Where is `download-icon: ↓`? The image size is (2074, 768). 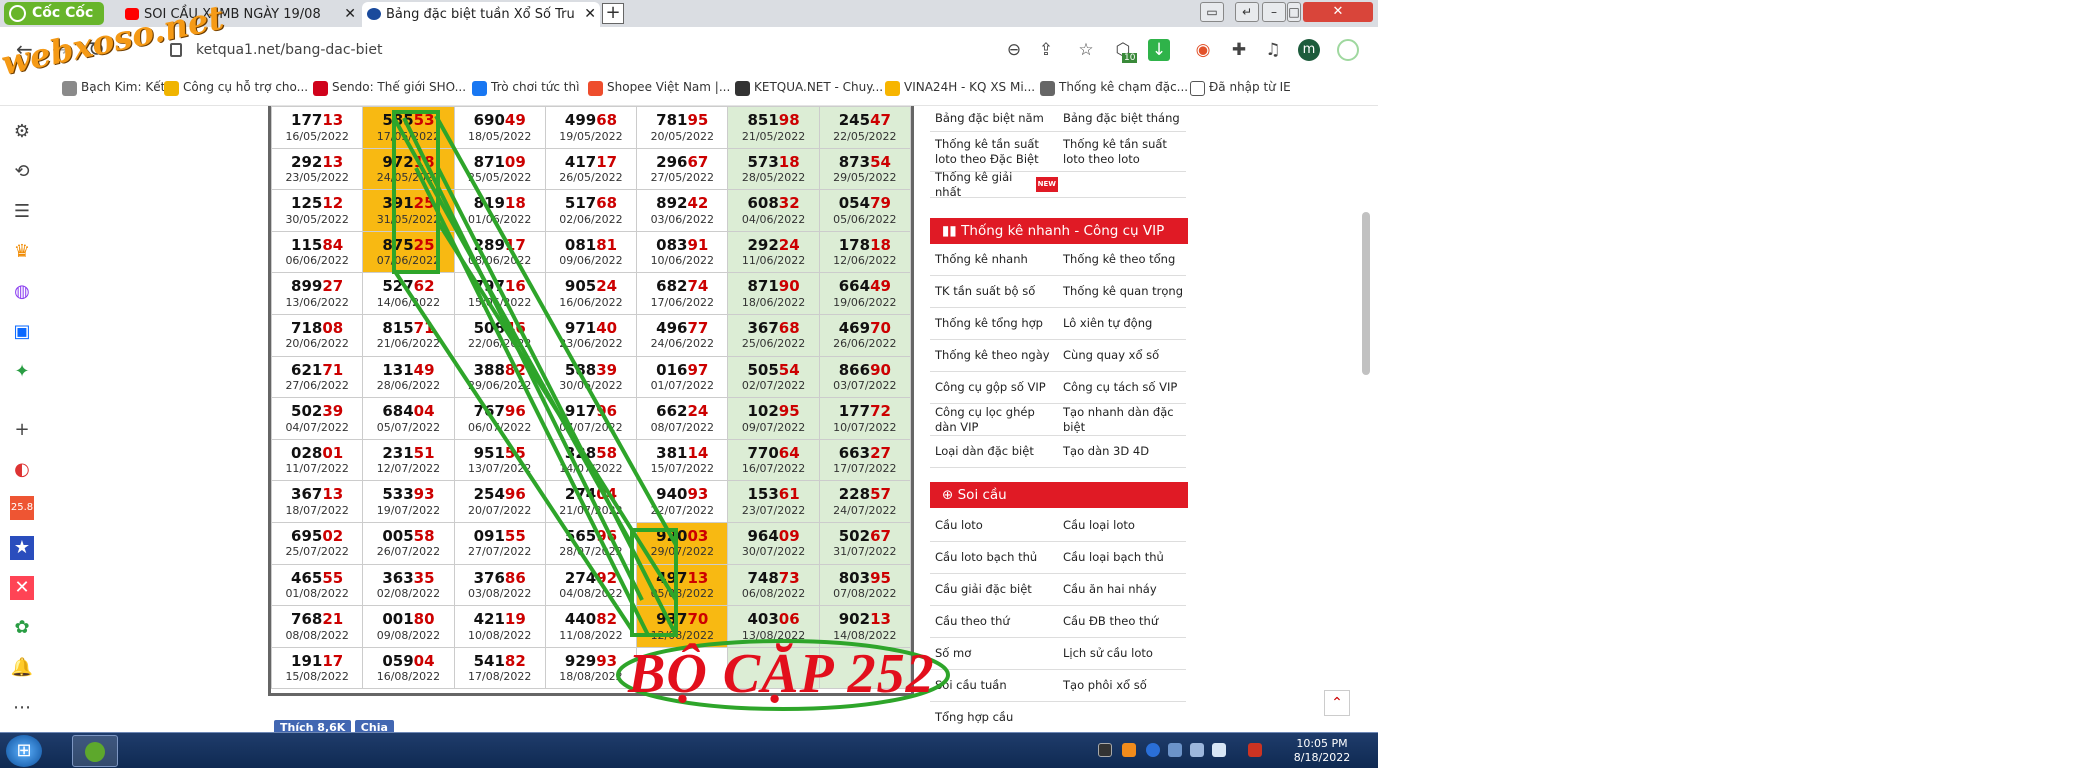 download-icon: ↓ is located at coordinates (1159, 50).